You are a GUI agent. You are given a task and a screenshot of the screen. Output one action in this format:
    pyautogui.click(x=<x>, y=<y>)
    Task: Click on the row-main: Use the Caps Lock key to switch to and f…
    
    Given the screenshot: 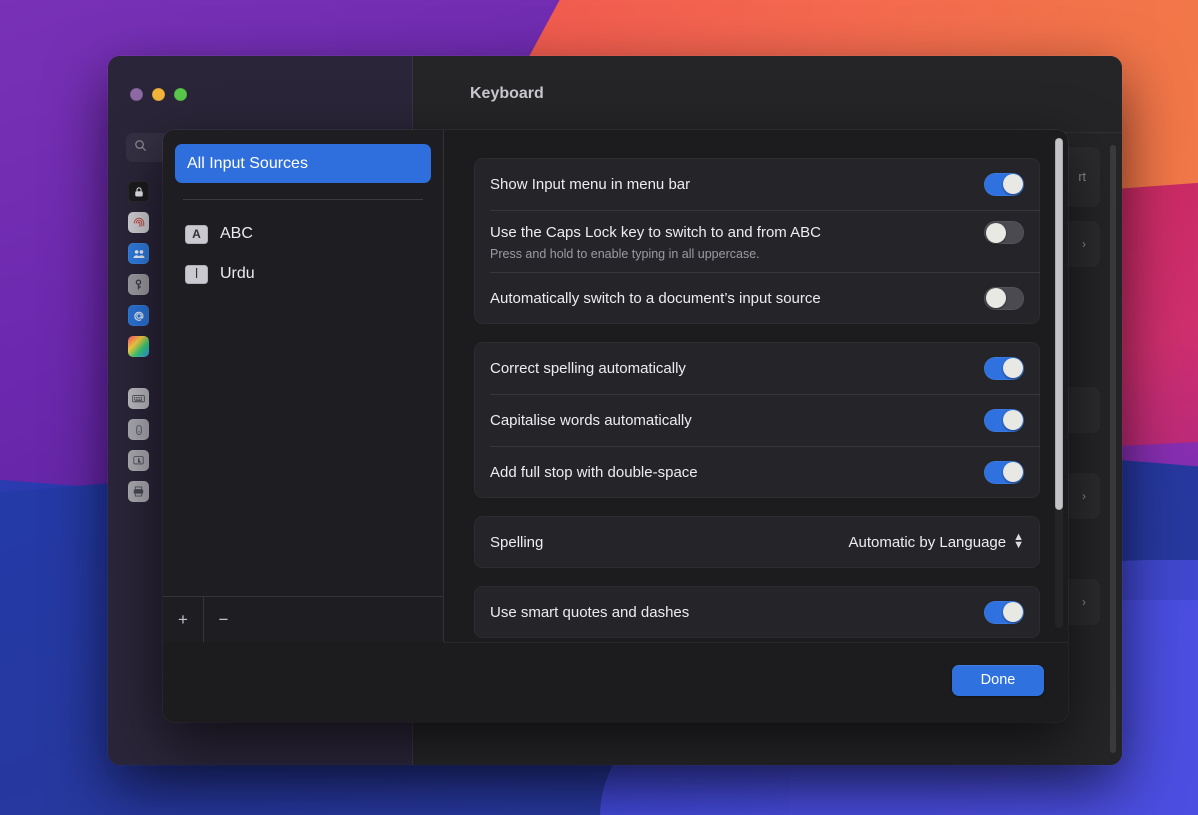 What is the action you would take?
    pyautogui.click(x=757, y=232)
    